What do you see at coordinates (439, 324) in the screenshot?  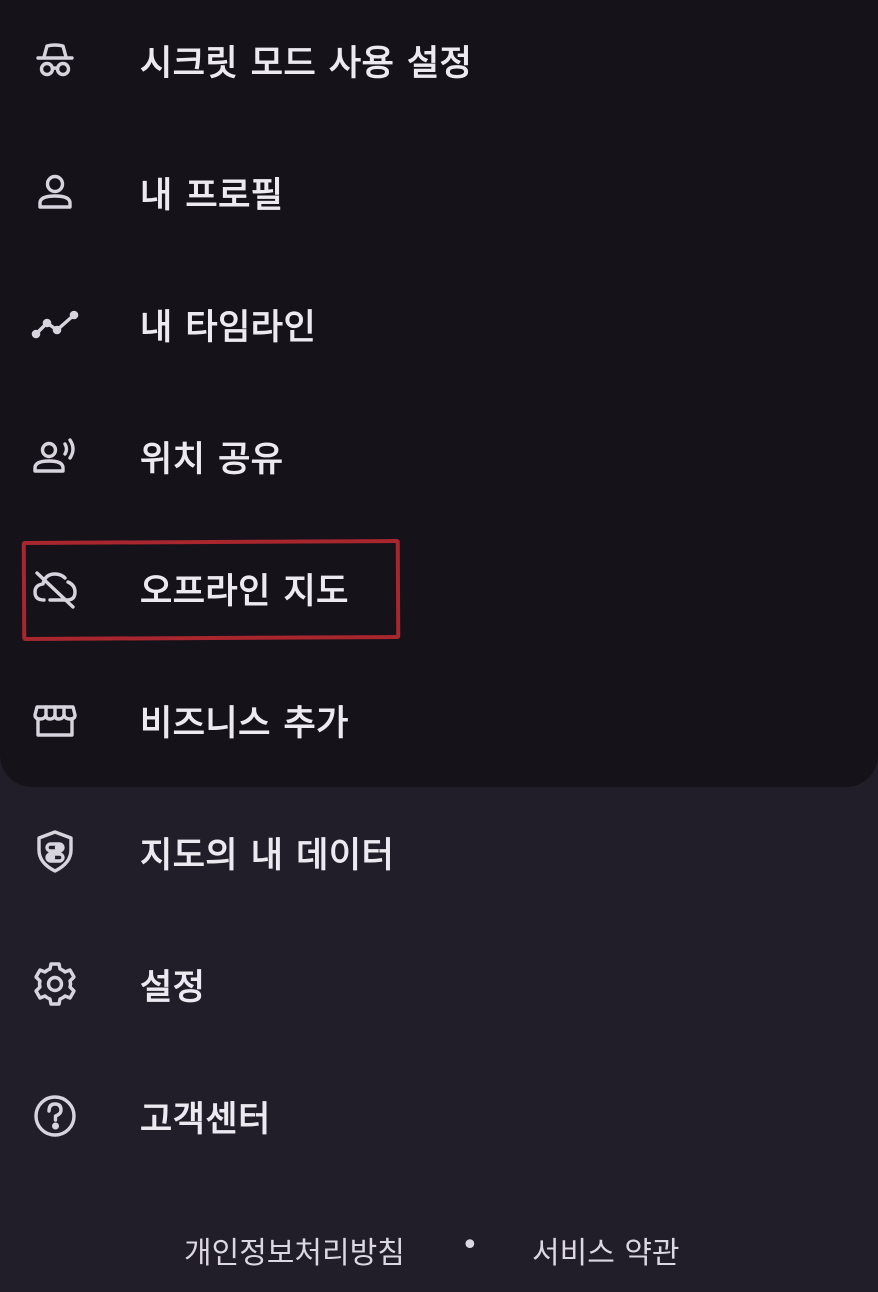 I see `menu-item-timeline: 내 타임라인` at bounding box center [439, 324].